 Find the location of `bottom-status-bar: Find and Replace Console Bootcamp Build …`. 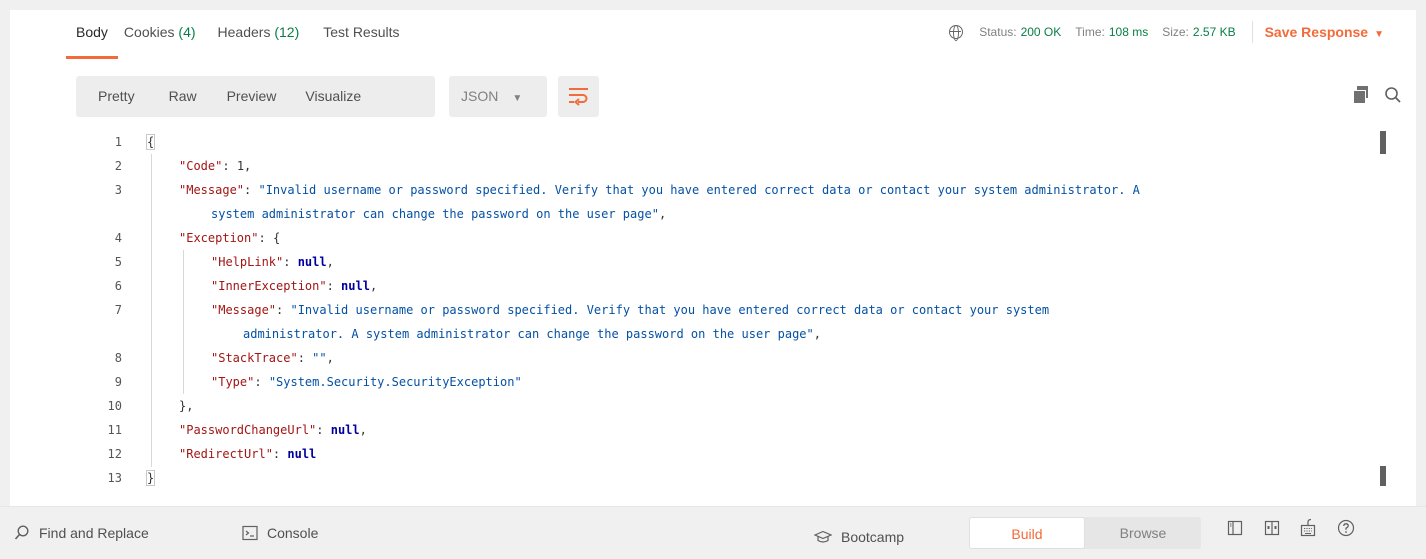

bottom-status-bar: Find and Replace Console Bootcamp Build … is located at coordinates (713, 532).